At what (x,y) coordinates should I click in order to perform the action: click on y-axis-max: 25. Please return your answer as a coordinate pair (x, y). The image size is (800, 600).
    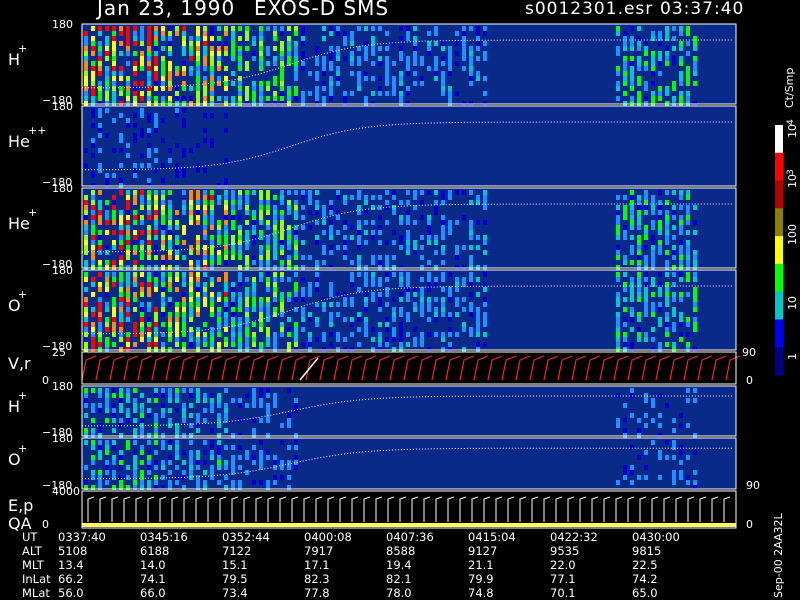
    Looking at the image, I should click on (59, 352).